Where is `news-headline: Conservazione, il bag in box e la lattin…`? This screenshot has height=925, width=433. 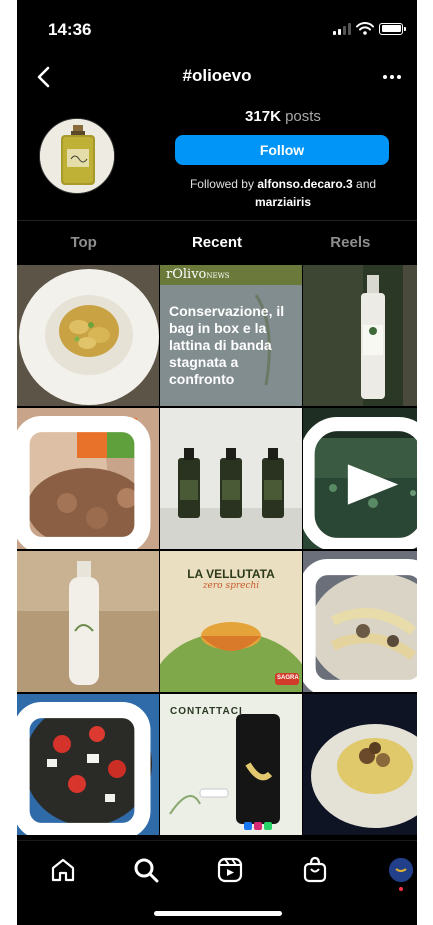 news-headline: Conservazione, il bag in box e la lattin… is located at coordinates (227, 345).